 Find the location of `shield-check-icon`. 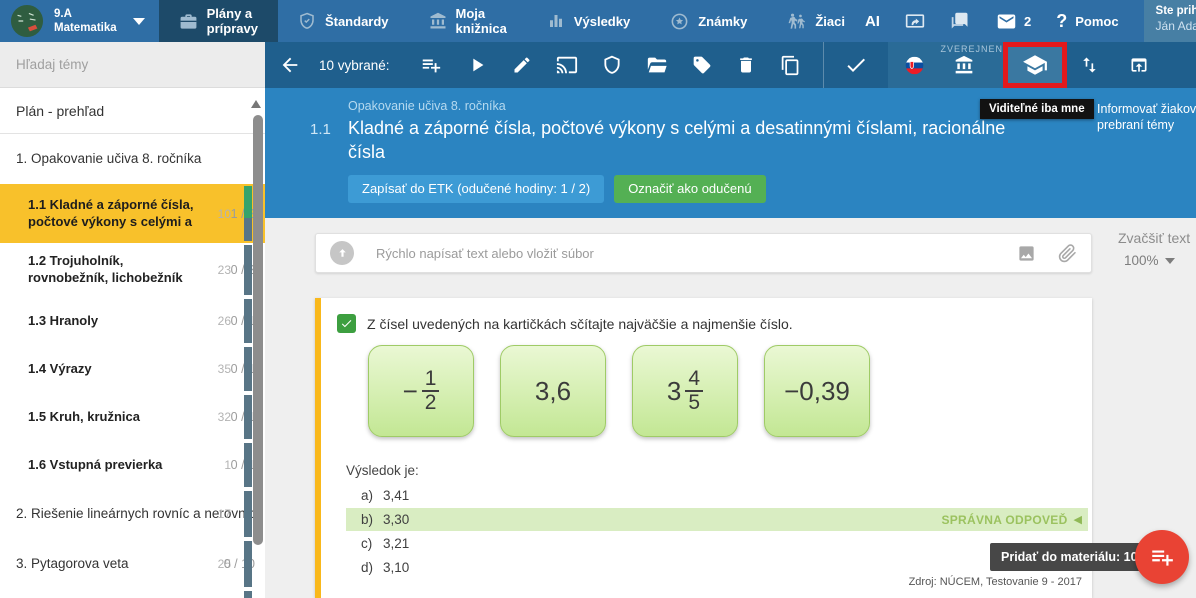

shield-check-icon is located at coordinates (307, 21).